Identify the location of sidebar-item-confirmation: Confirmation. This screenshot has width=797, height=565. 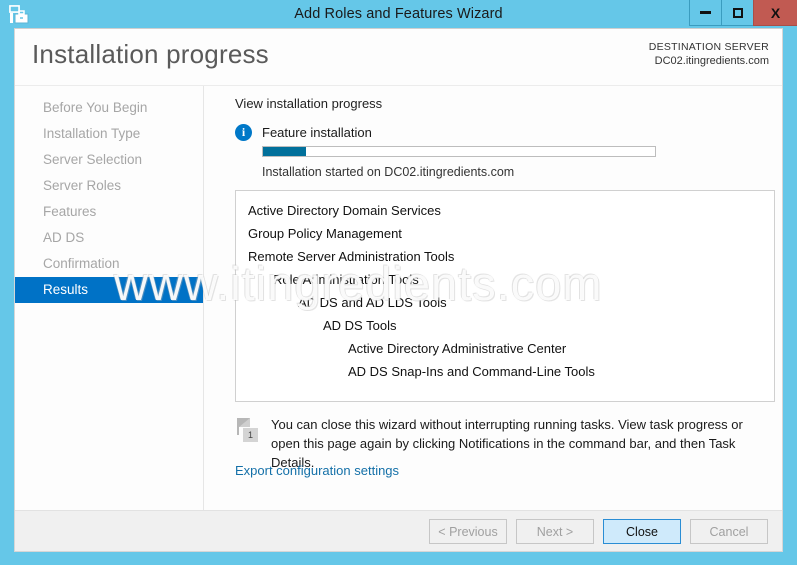
(109, 264).